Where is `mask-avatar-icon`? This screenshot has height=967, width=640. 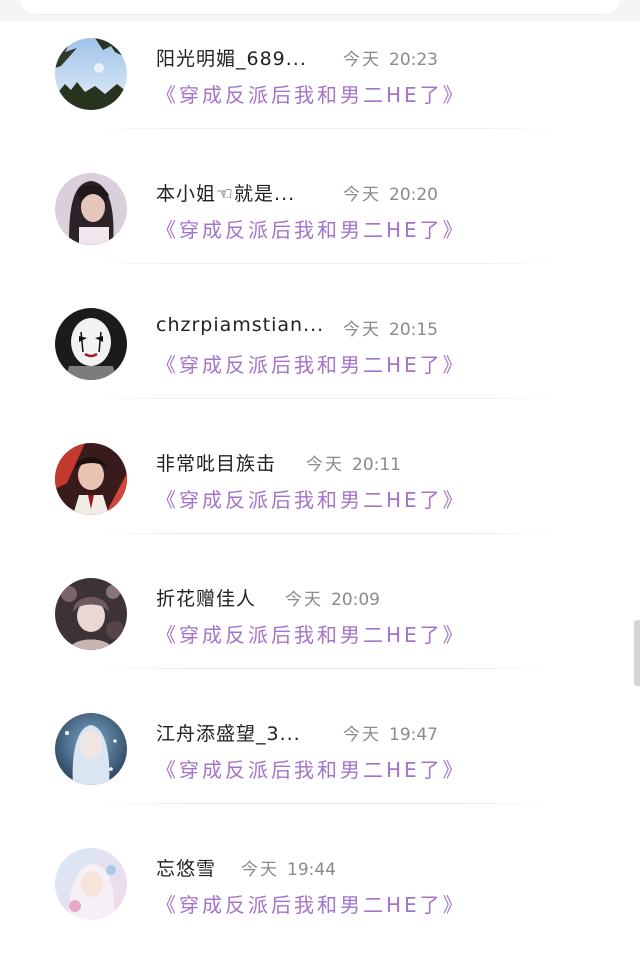
mask-avatar-icon is located at coordinates (91, 344).